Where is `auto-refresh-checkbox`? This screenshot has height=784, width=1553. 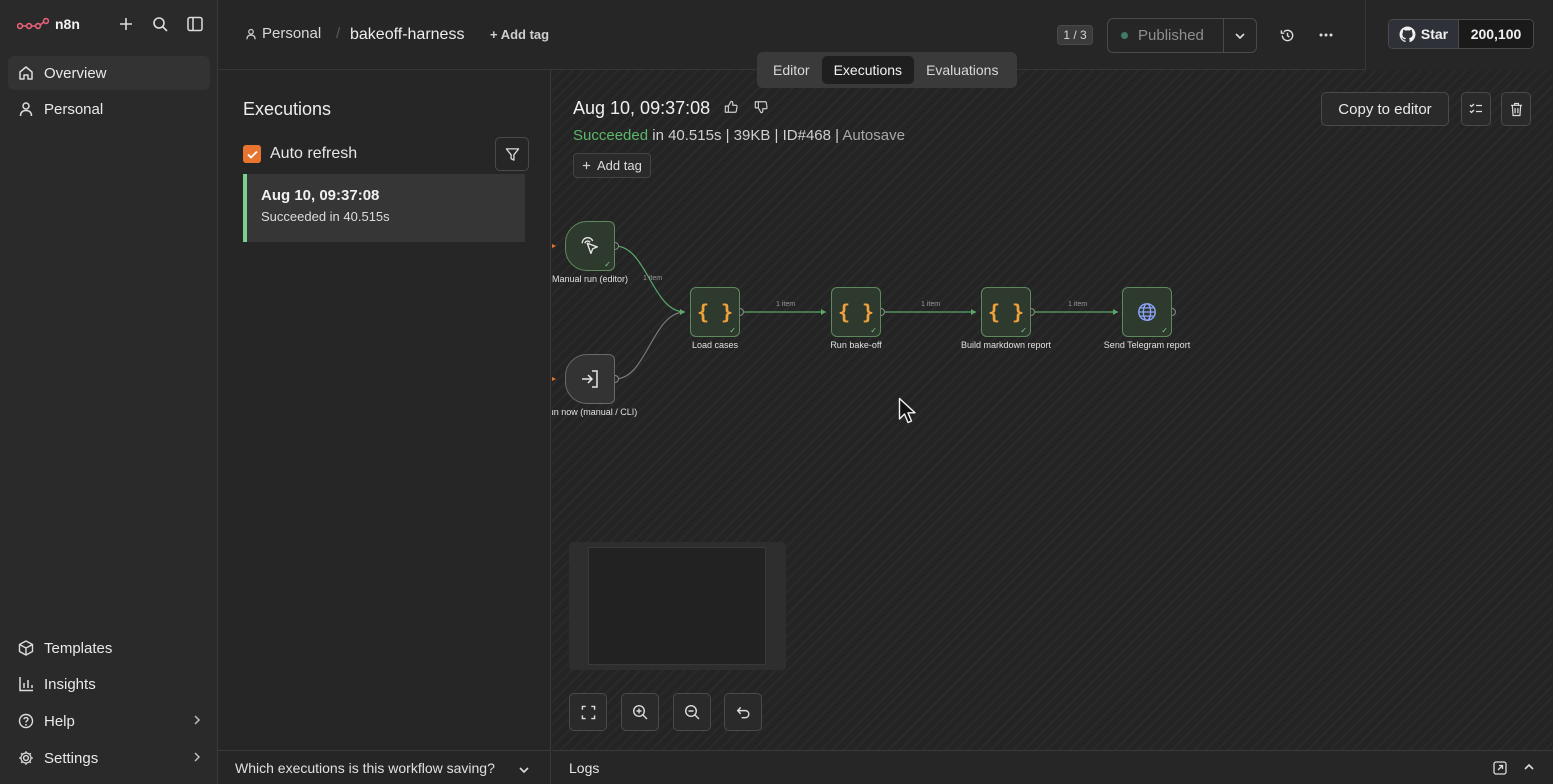
auto-refresh-checkbox is located at coordinates (252, 154).